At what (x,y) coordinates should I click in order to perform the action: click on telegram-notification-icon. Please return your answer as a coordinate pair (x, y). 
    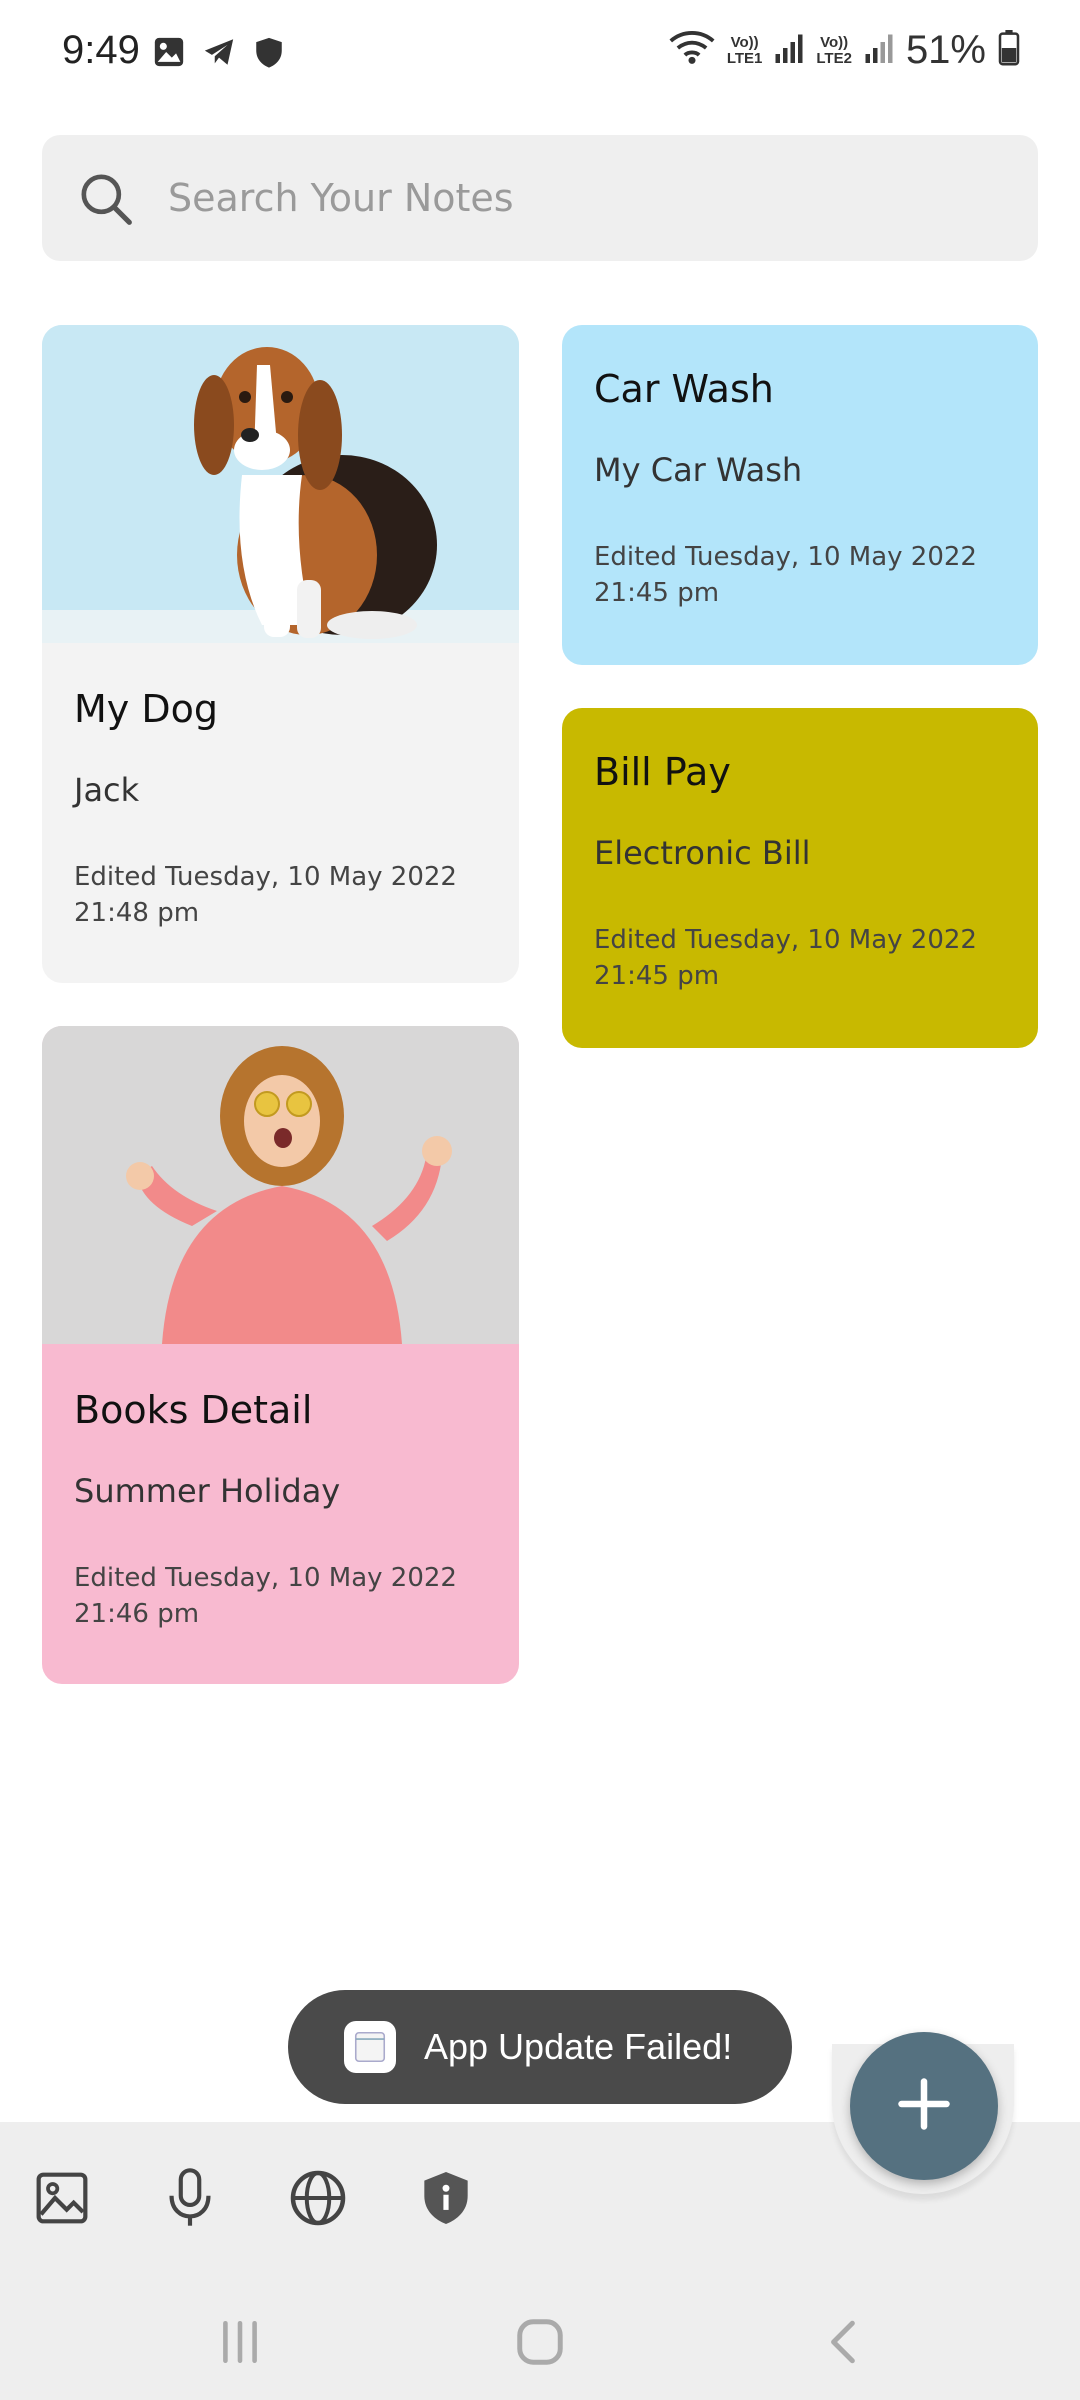
    Looking at the image, I should click on (219, 54).